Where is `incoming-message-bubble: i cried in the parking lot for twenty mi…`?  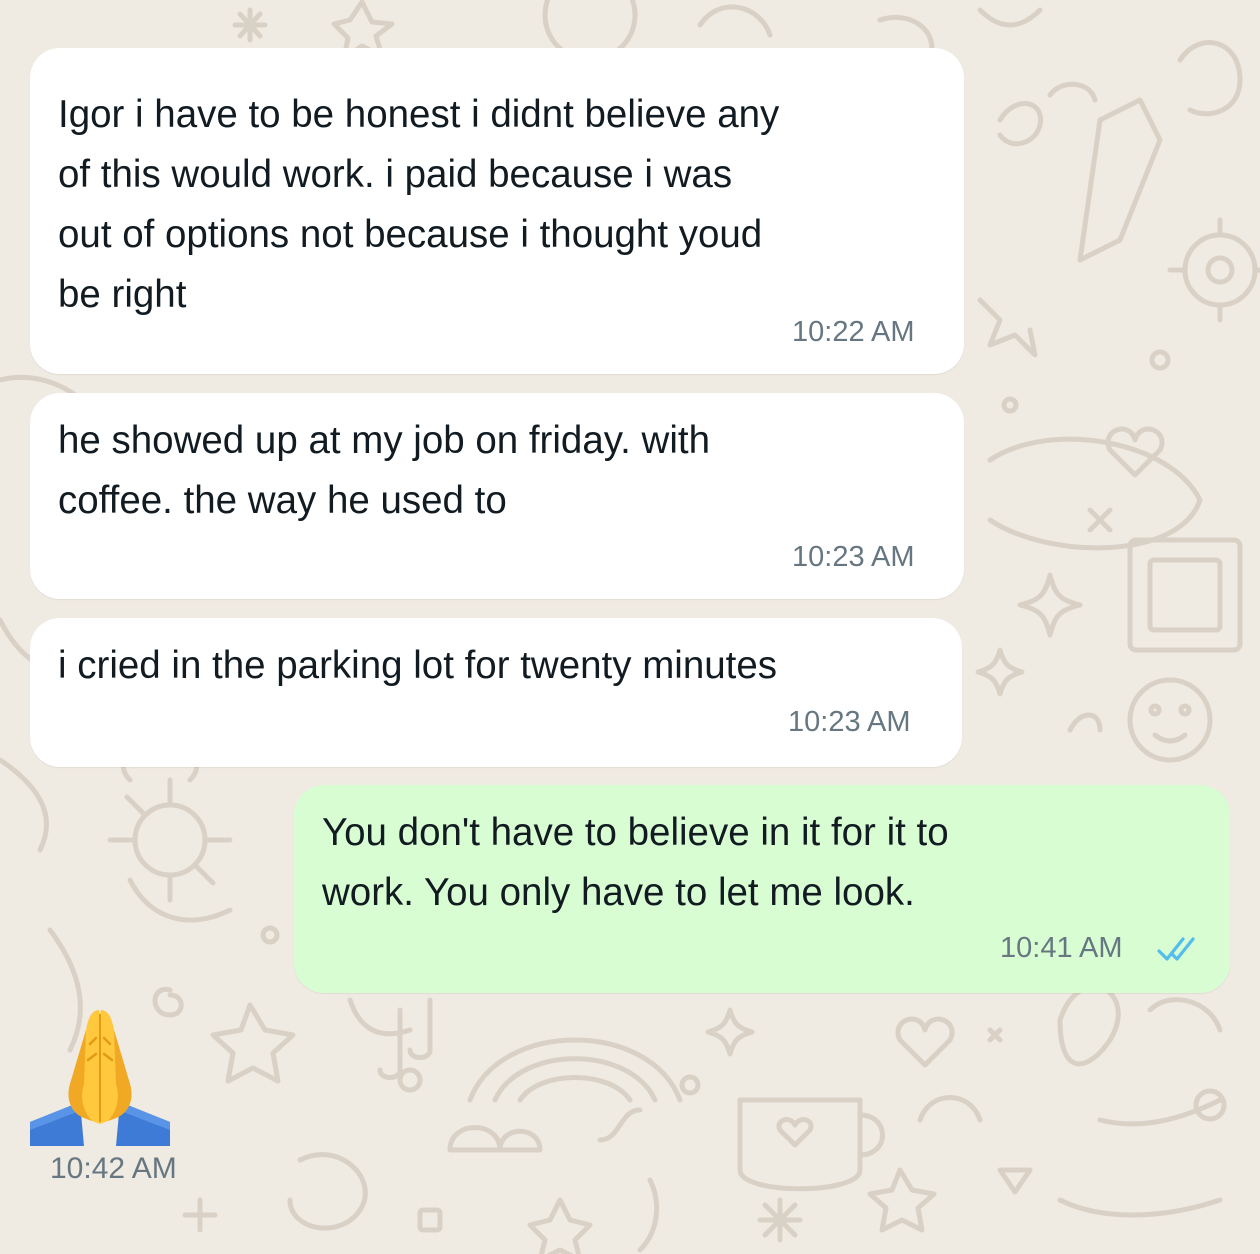
incoming-message-bubble: i cried in the parking lot for twenty mi… is located at coordinates (496, 692).